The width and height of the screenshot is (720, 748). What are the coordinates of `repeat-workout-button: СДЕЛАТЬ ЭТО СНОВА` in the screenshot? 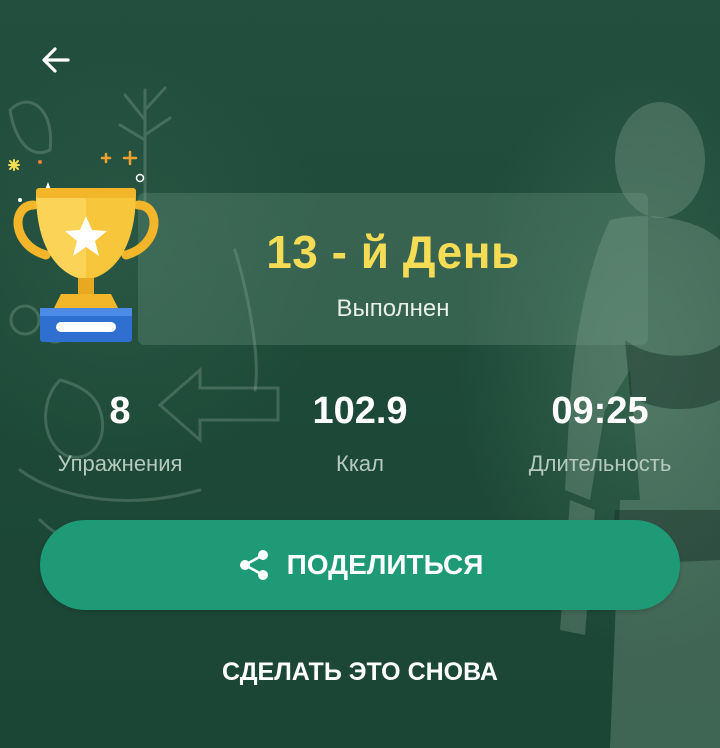 It's located at (360, 672).